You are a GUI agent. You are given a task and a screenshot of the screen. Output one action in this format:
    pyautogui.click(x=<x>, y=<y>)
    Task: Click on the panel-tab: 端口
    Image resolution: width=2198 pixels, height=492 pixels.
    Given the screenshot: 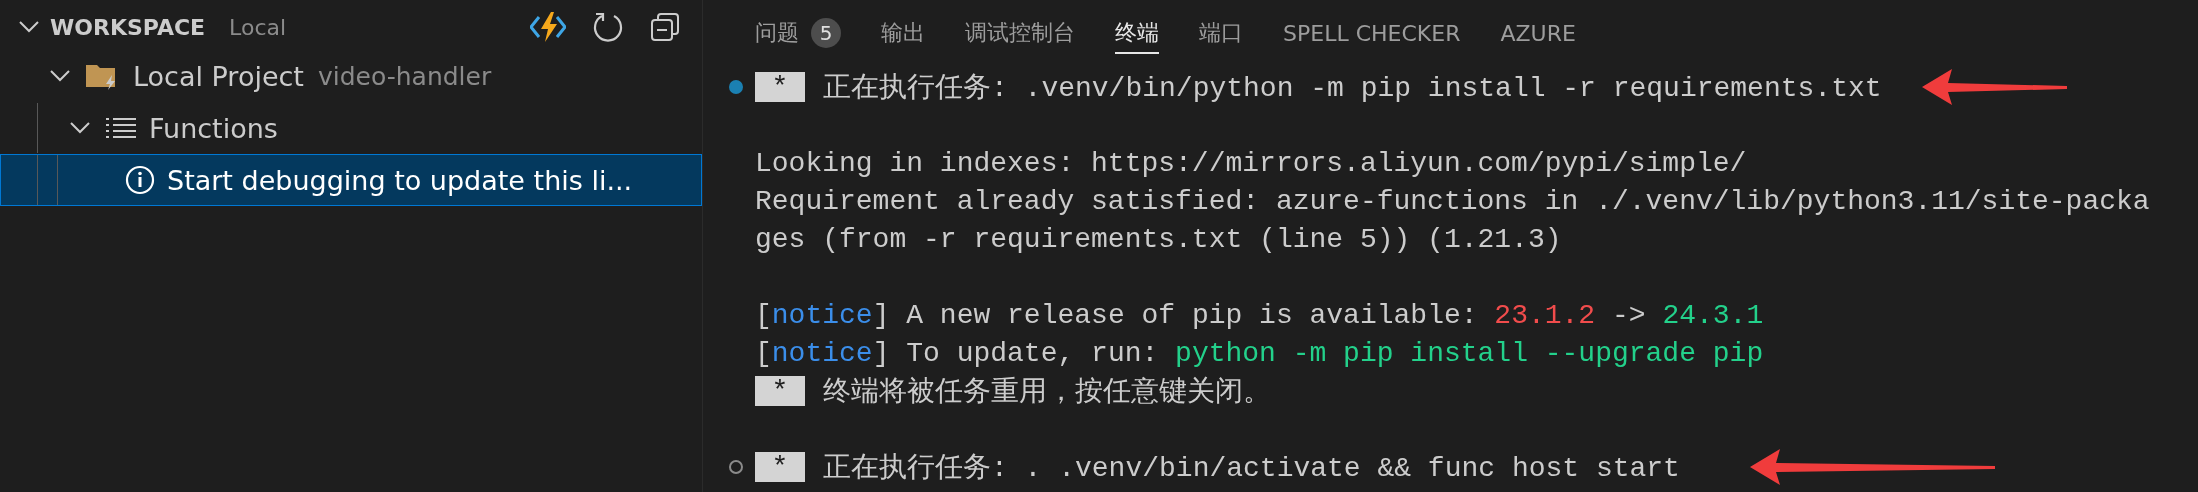 What is the action you would take?
    pyautogui.click(x=1221, y=34)
    